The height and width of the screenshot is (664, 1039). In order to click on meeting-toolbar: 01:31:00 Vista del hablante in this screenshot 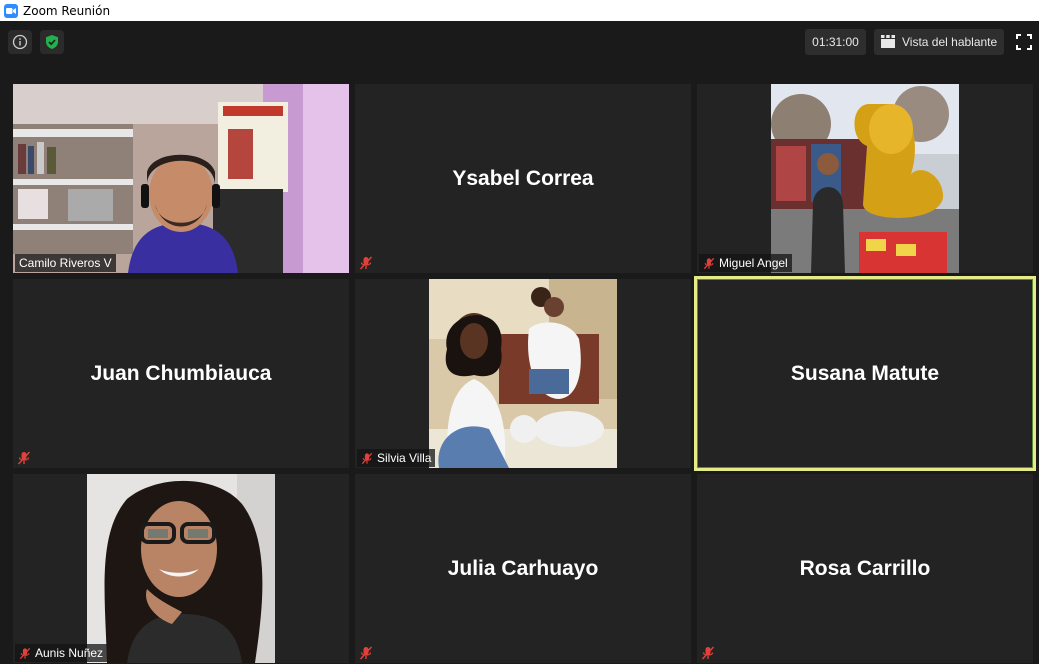, I will do `click(519, 42)`.